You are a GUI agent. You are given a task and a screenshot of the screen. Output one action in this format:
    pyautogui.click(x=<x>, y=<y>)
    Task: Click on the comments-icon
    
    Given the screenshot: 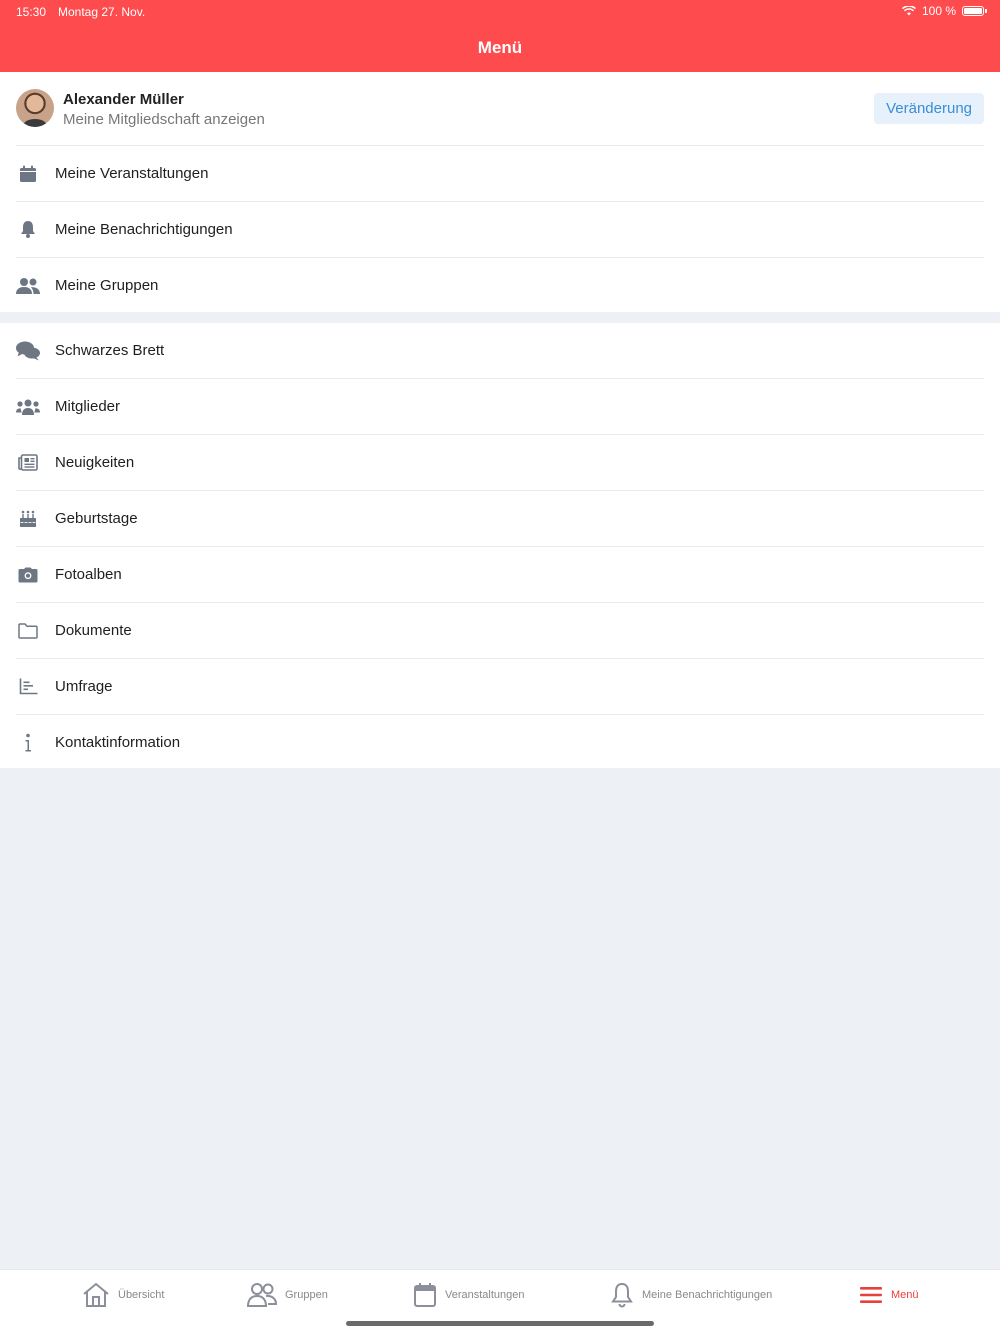 What is the action you would take?
    pyautogui.click(x=28, y=351)
    